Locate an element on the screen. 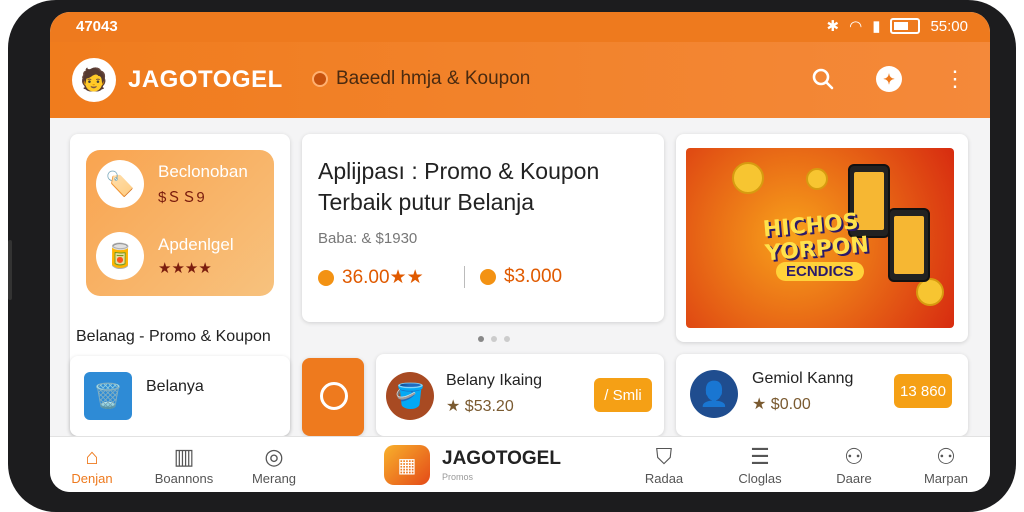  status-icons: ✱ ◠ ▮ 55:00 is located at coordinates (897, 26).